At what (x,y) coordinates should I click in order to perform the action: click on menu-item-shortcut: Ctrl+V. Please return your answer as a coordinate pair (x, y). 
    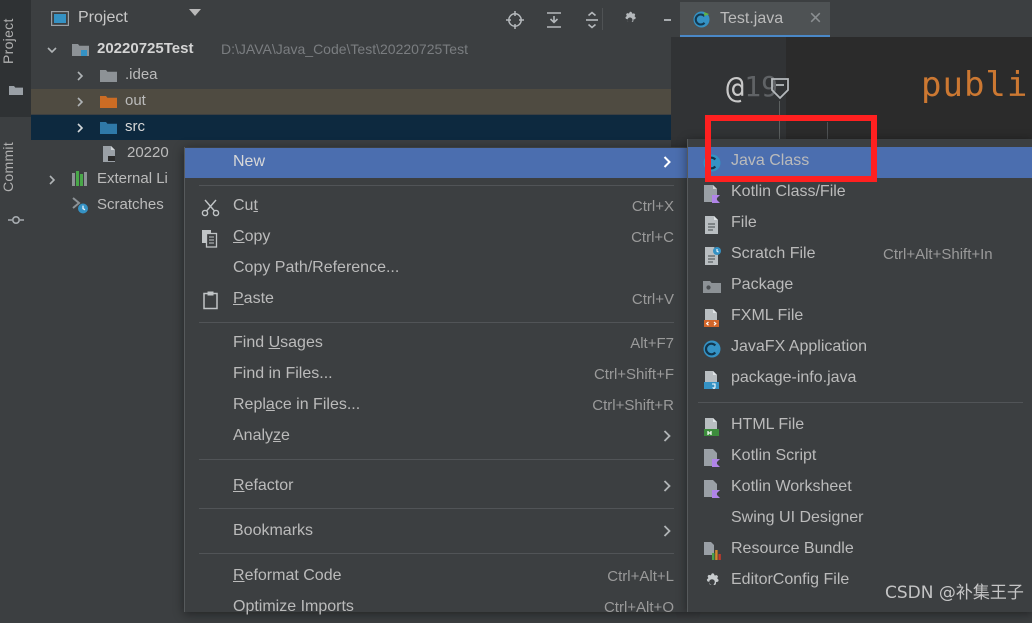
    Looking at the image, I should click on (652, 299).